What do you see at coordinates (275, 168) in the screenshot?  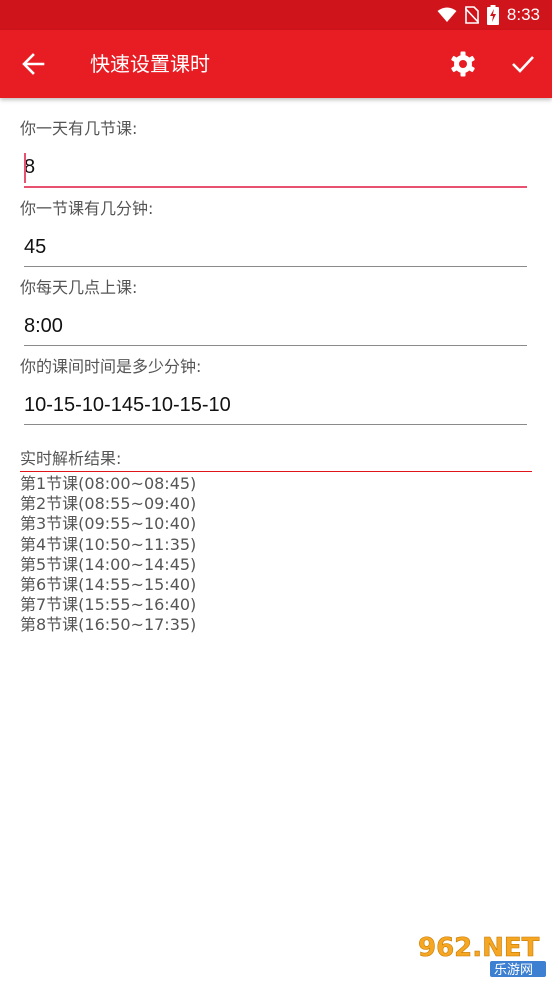 I see `lessons-per-day-input` at bounding box center [275, 168].